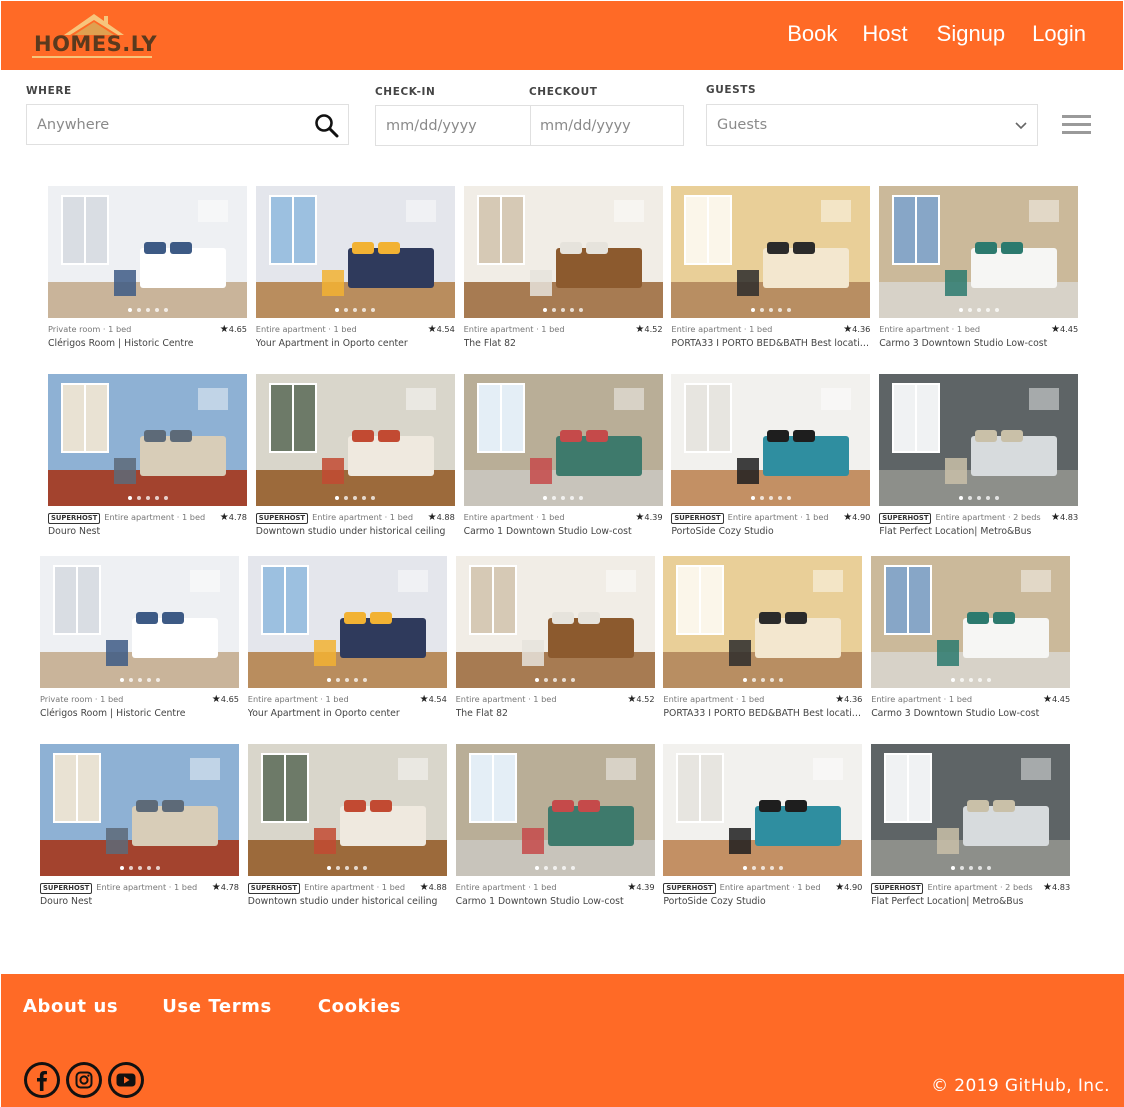 This screenshot has width=1124, height=1107. I want to click on checkout-input: mm/dd/yyyy, so click(608, 125).